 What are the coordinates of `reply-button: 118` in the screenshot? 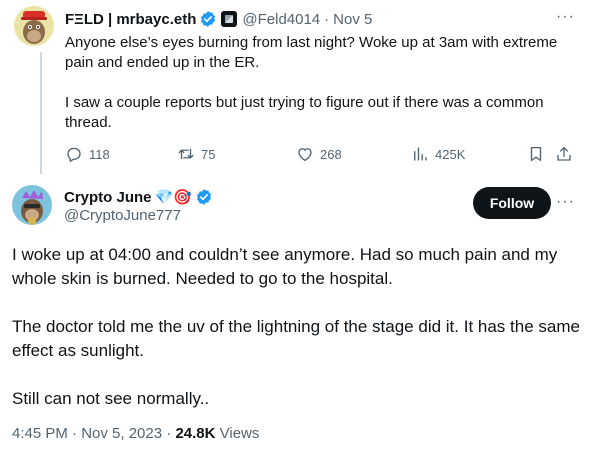 It's located at (87, 154).